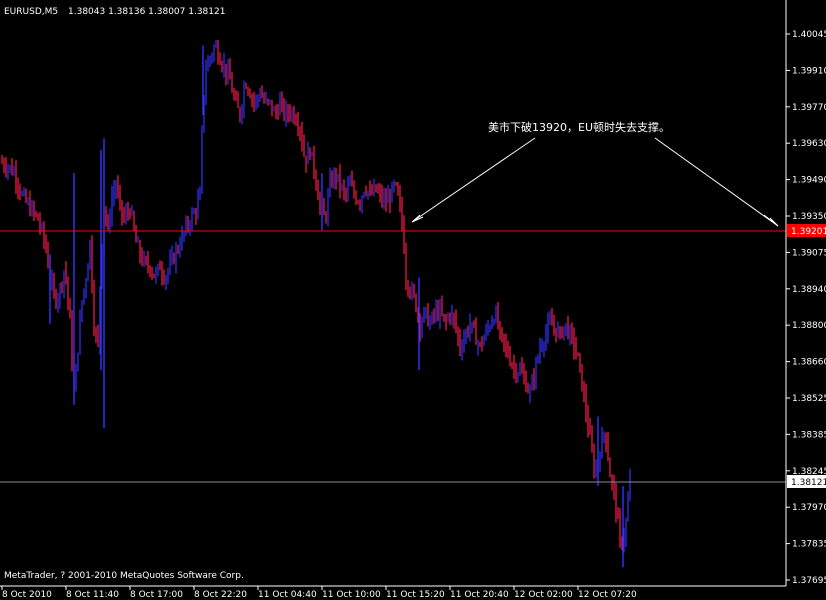 This screenshot has width=826, height=600. Describe the element at coordinates (808, 232) in the screenshot. I see `support-price-label: 1.39201` at that location.